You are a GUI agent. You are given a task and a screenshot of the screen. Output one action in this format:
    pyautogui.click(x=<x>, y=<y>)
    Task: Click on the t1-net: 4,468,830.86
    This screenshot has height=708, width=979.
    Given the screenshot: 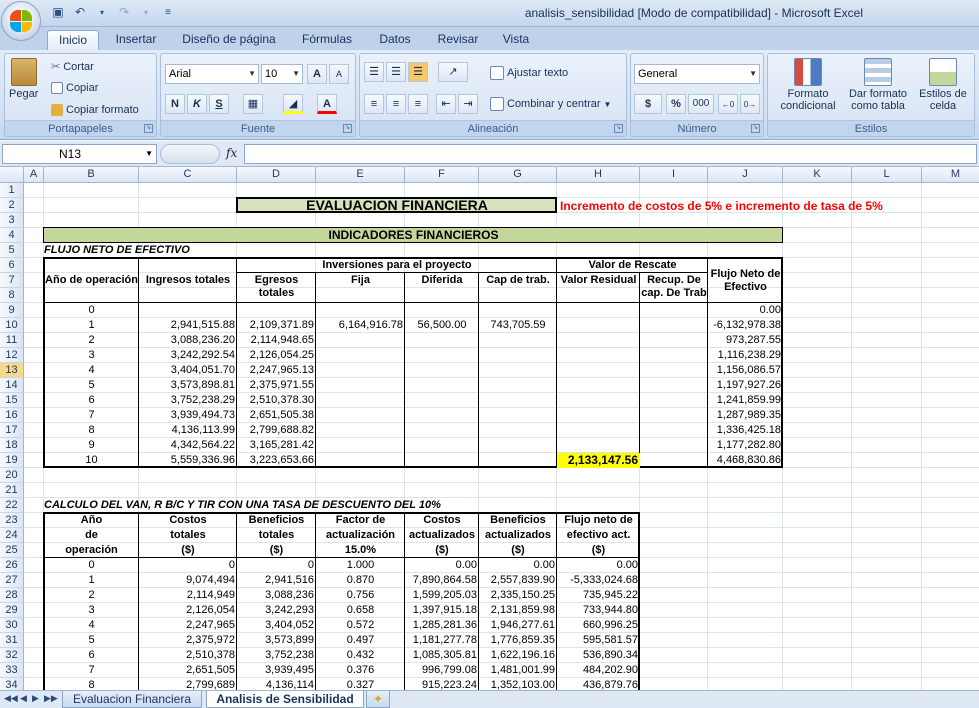 What is the action you would take?
    pyautogui.click(x=745, y=460)
    